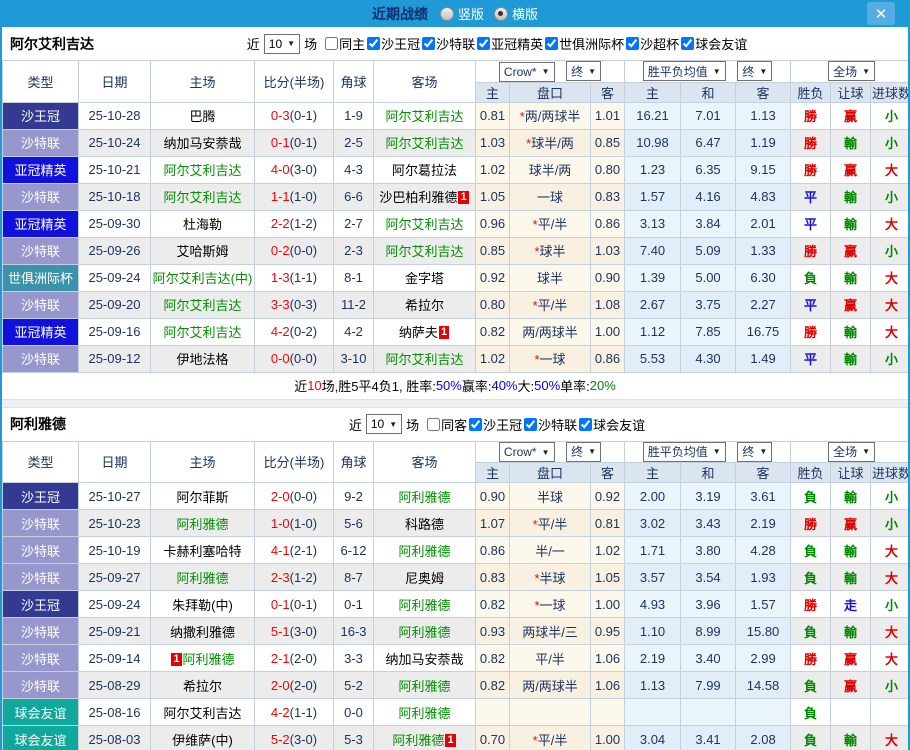 The image size is (910, 750). What do you see at coordinates (607, 223) in the screenshot?
I see `handicap-odds-away: 0.86` at bounding box center [607, 223].